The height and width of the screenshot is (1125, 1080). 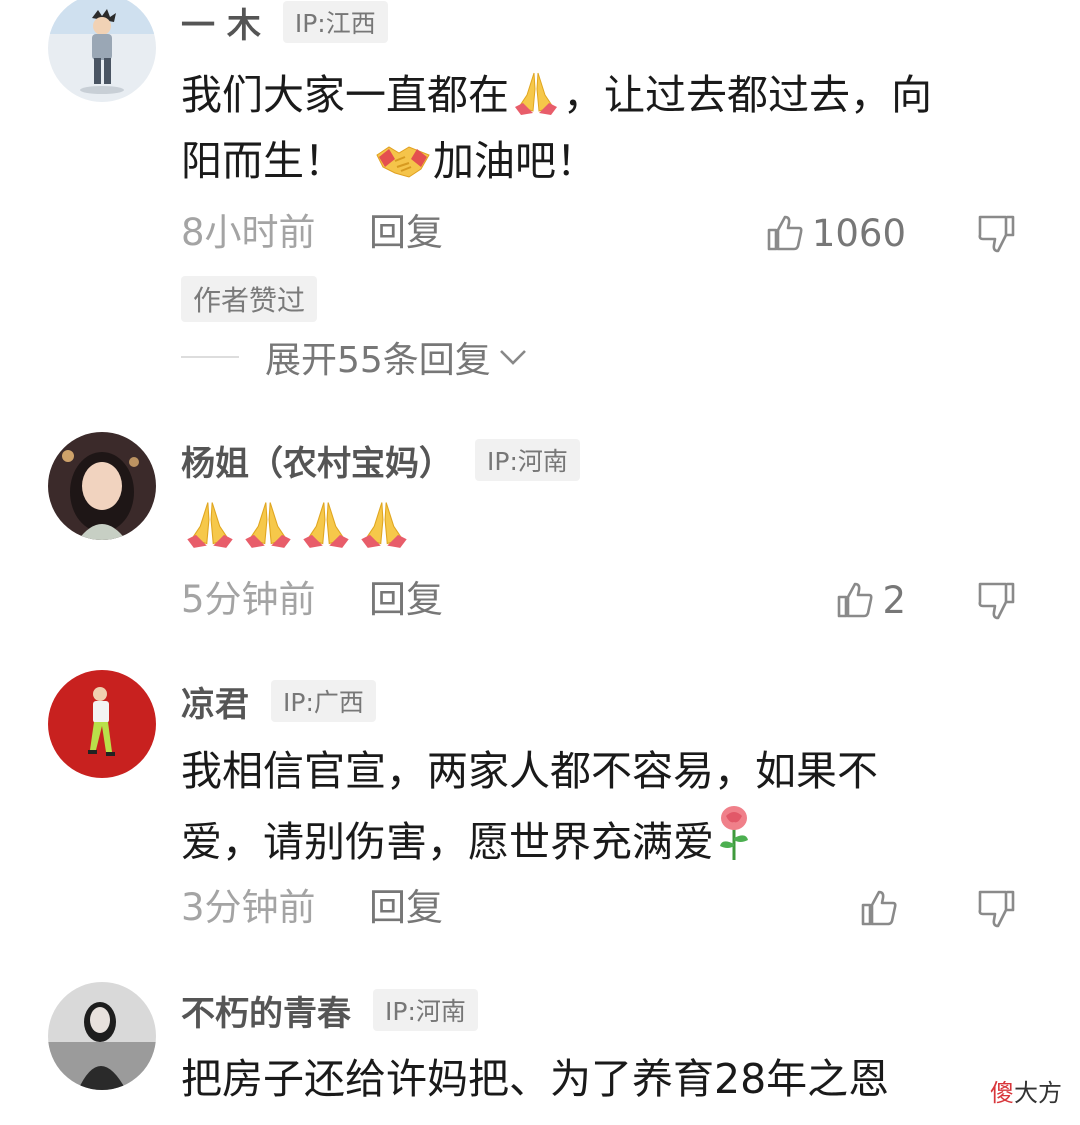 I want to click on like-button: 2, so click(x=871, y=600).